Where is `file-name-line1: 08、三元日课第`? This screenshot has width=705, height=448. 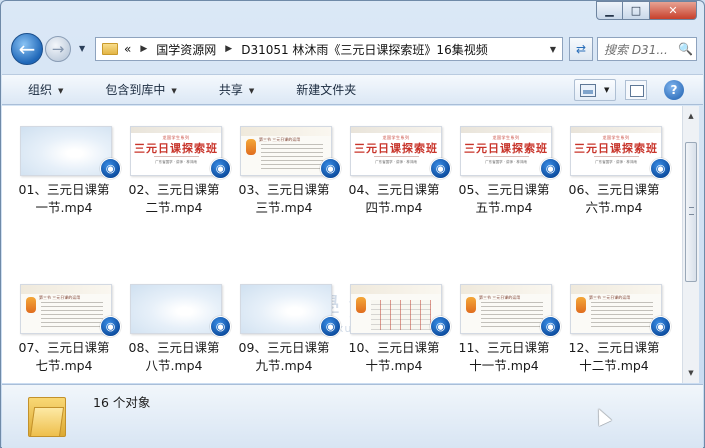 file-name-line1: 08、三元日课第 is located at coordinates (174, 347).